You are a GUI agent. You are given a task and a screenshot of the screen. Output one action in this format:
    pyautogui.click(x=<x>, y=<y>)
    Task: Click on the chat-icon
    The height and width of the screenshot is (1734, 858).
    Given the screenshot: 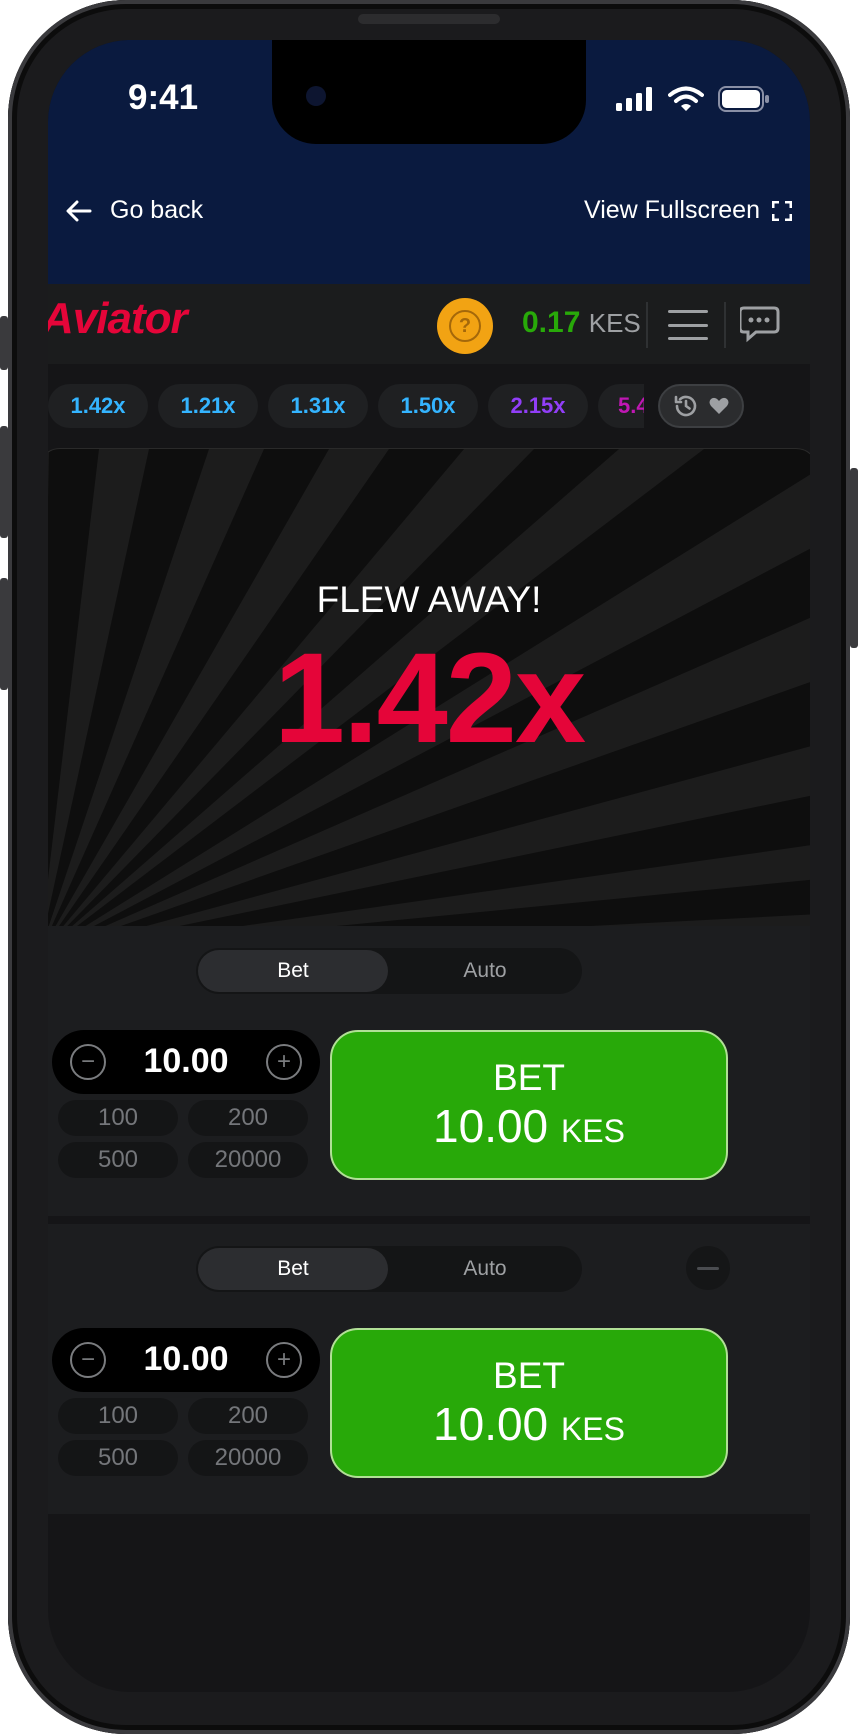 What is the action you would take?
    pyautogui.click(x=759, y=324)
    